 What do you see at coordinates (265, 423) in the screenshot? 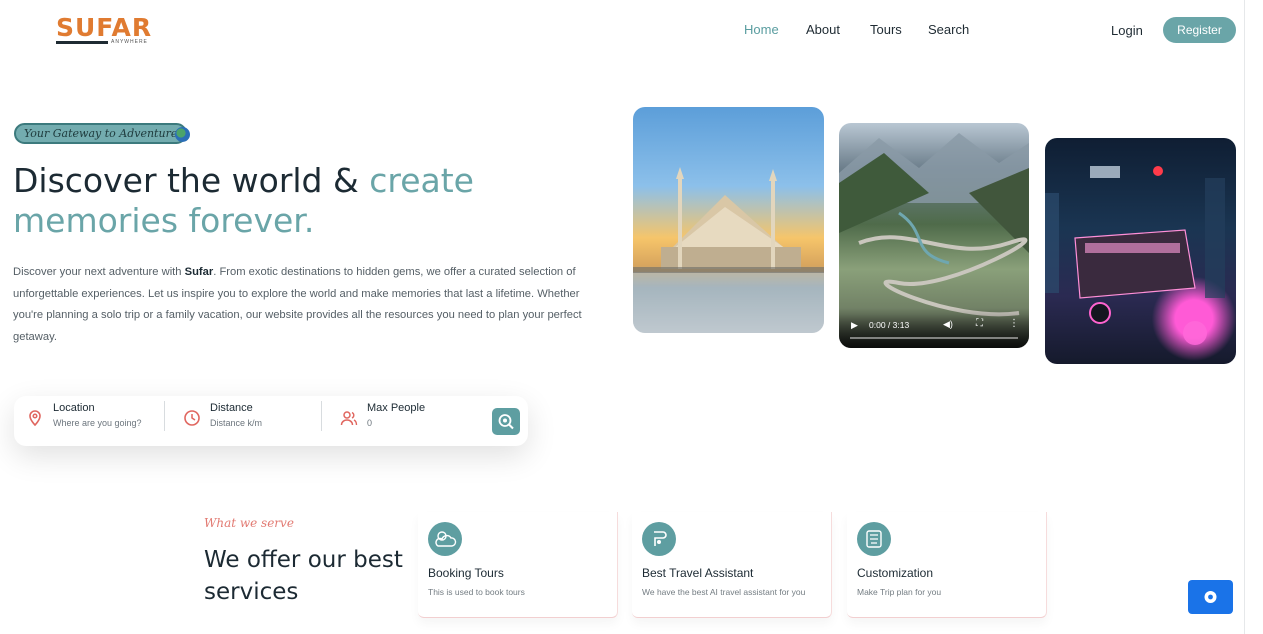
I see `distance-input` at bounding box center [265, 423].